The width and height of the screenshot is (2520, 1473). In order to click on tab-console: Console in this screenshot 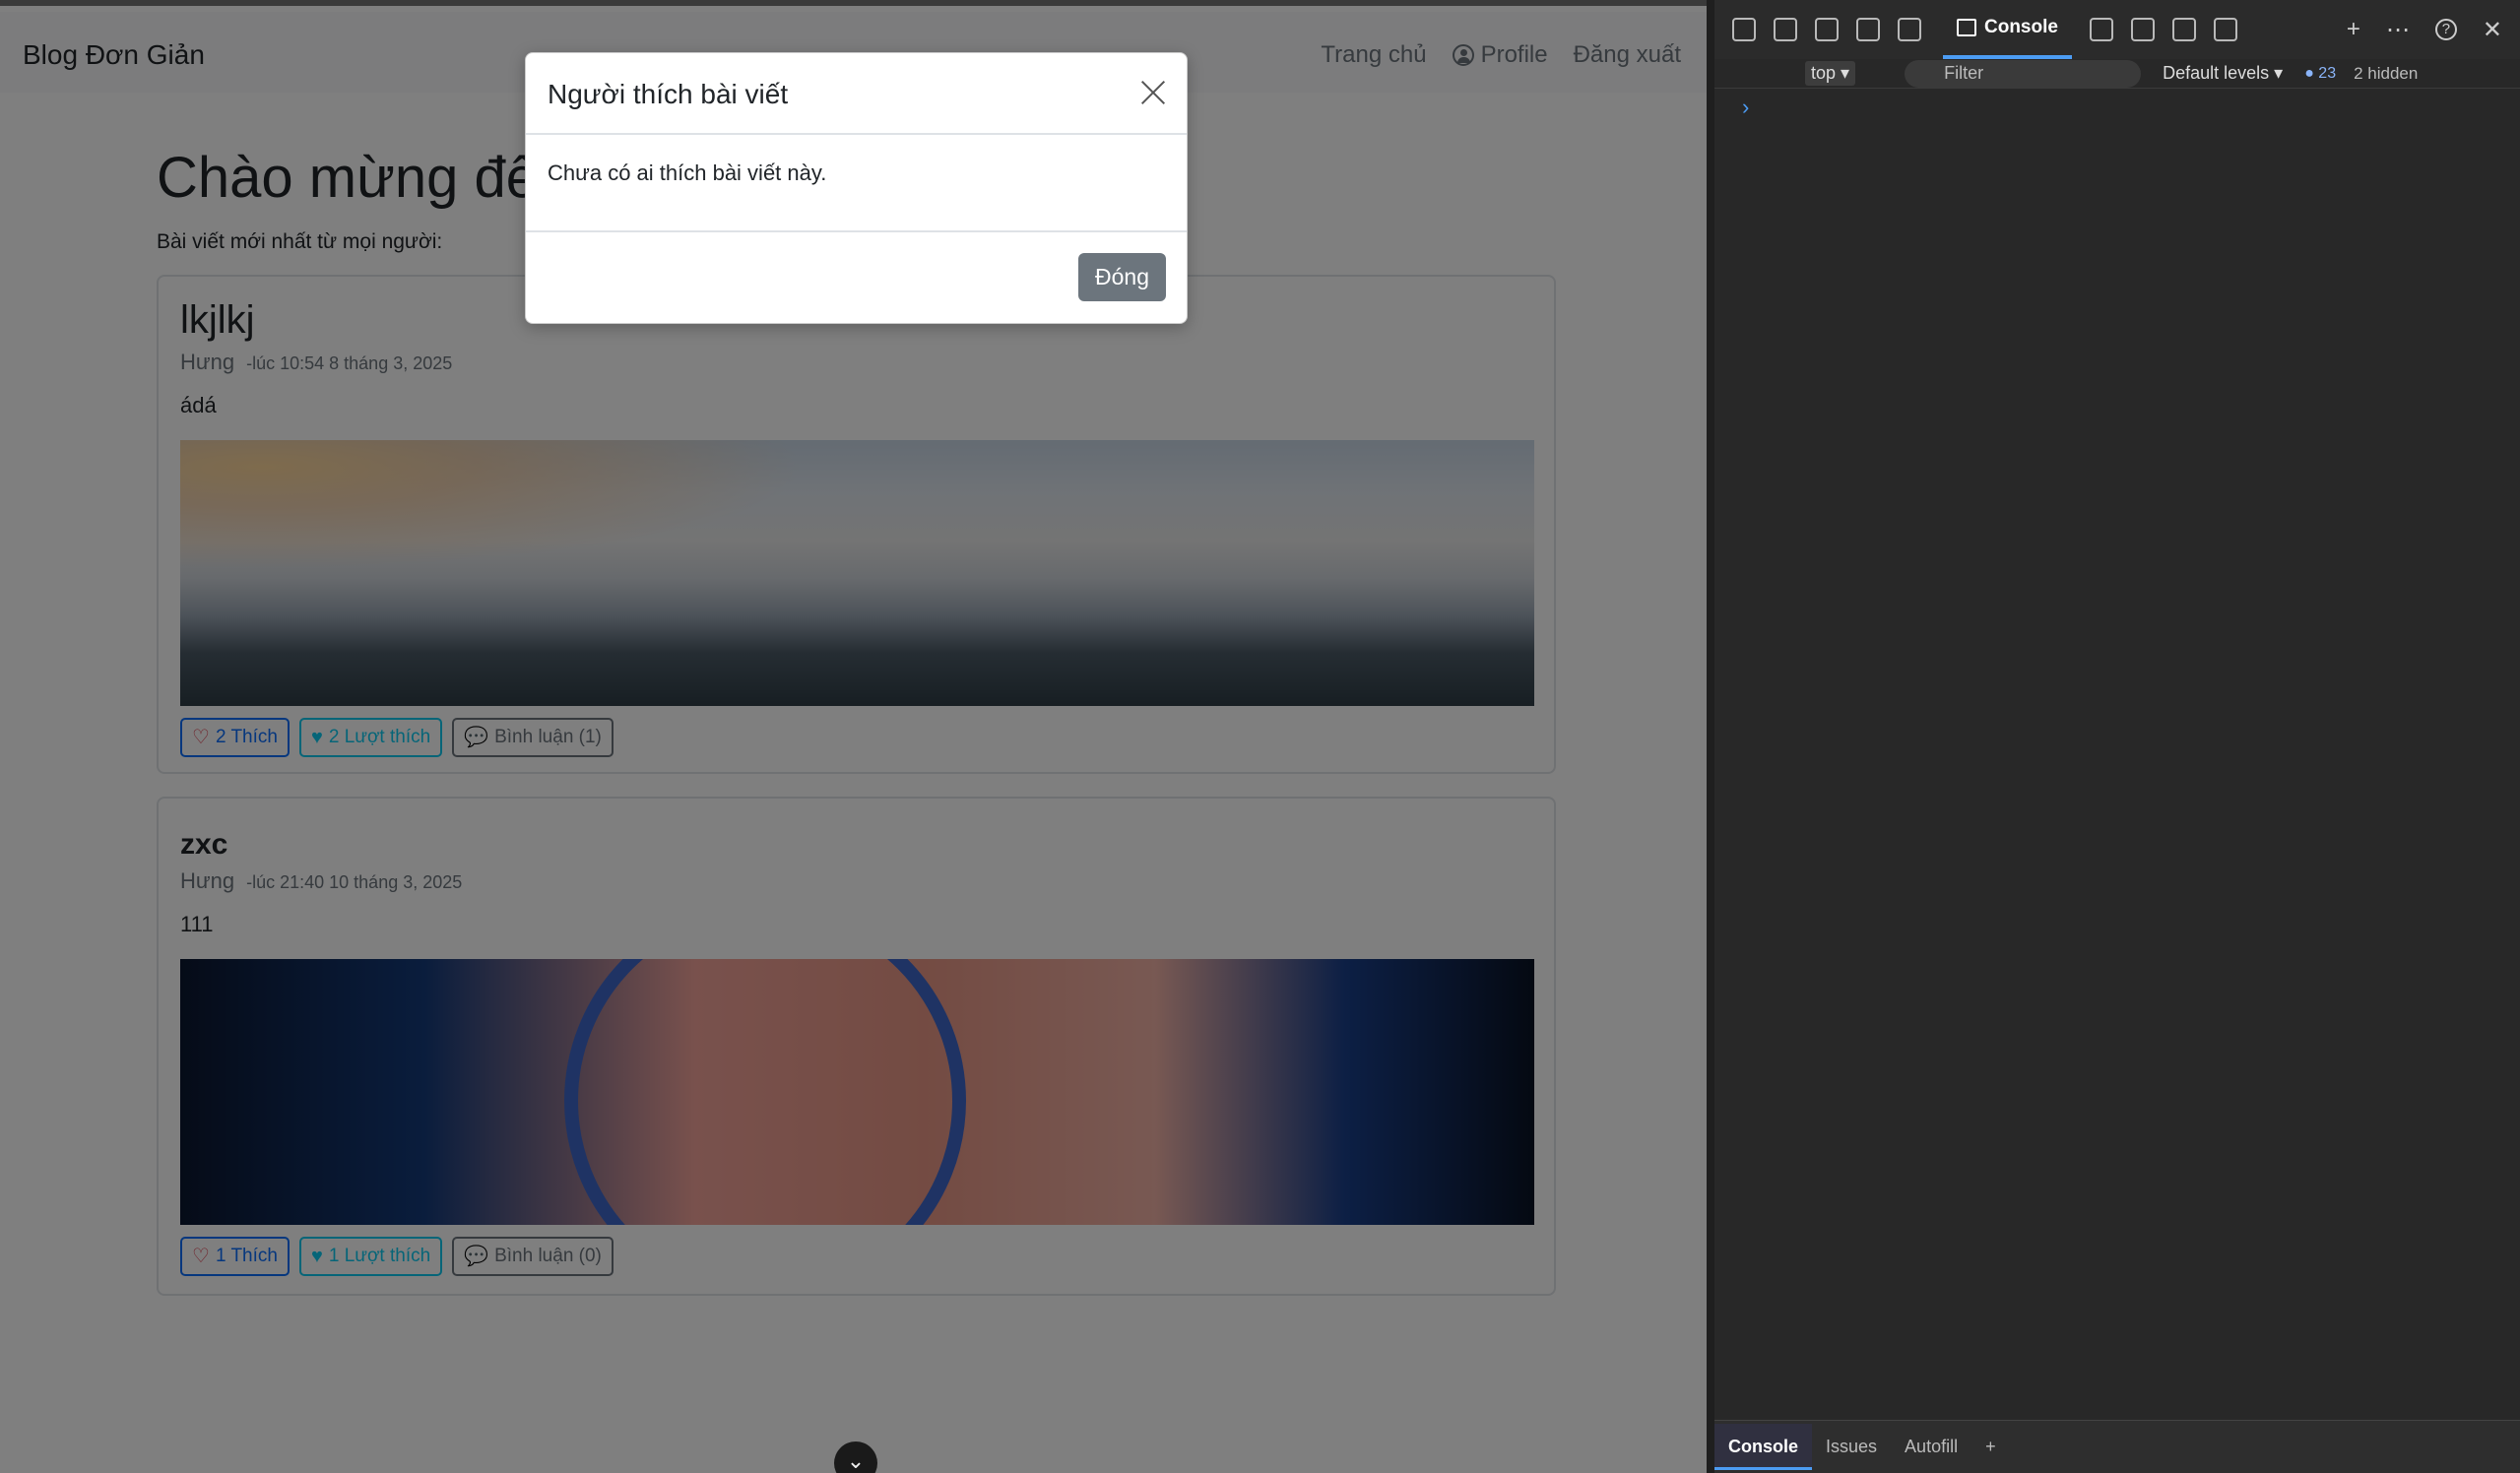, I will do `click(2007, 29)`.